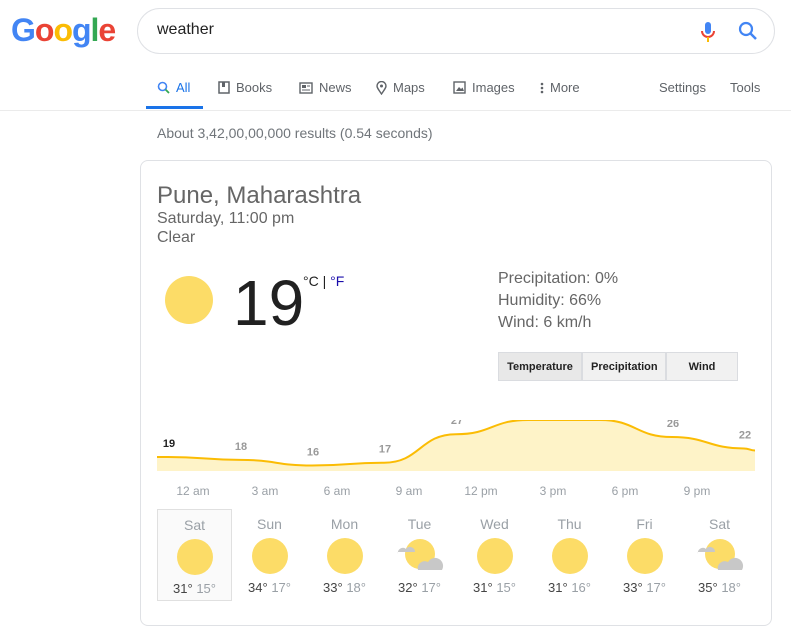 This screenshot has width=791, height=636. What do you see at coordinates (335, 87) in the screenshot?
I see `tab-label: News` at bounding box center [335, 87].